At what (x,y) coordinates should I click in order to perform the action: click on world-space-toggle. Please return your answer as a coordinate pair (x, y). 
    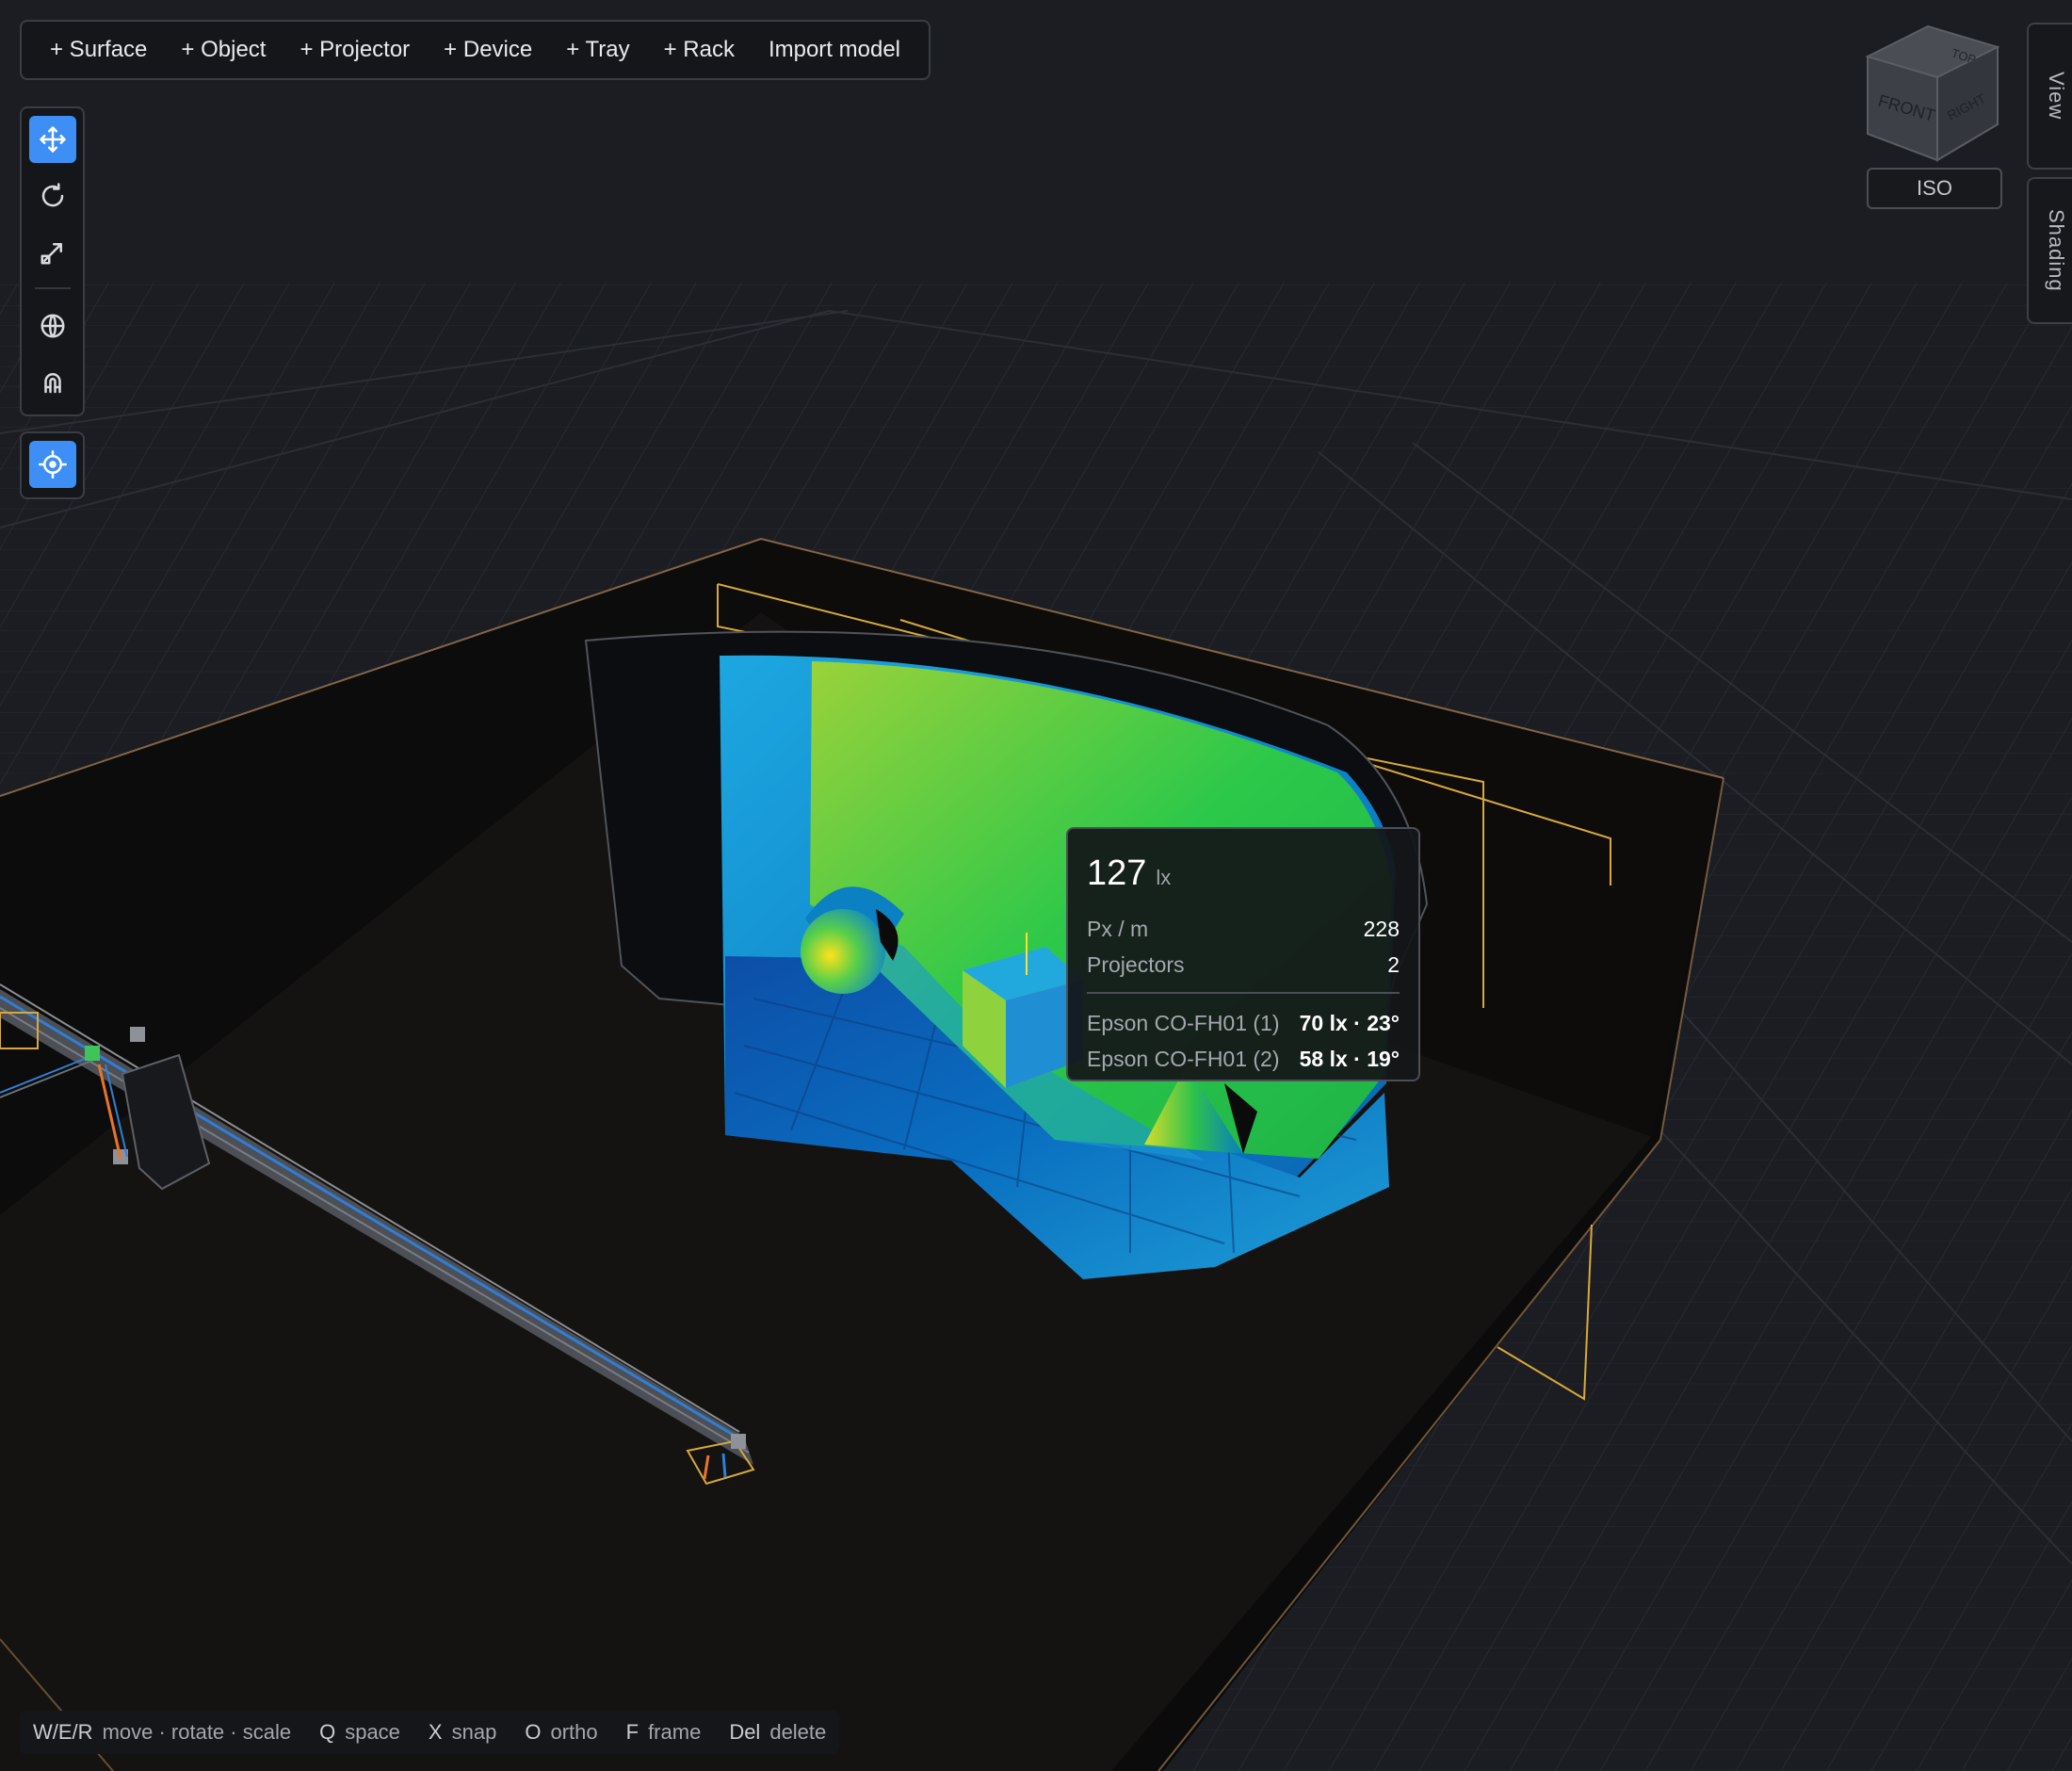
    Looking at the image, I should click on (52, 325).